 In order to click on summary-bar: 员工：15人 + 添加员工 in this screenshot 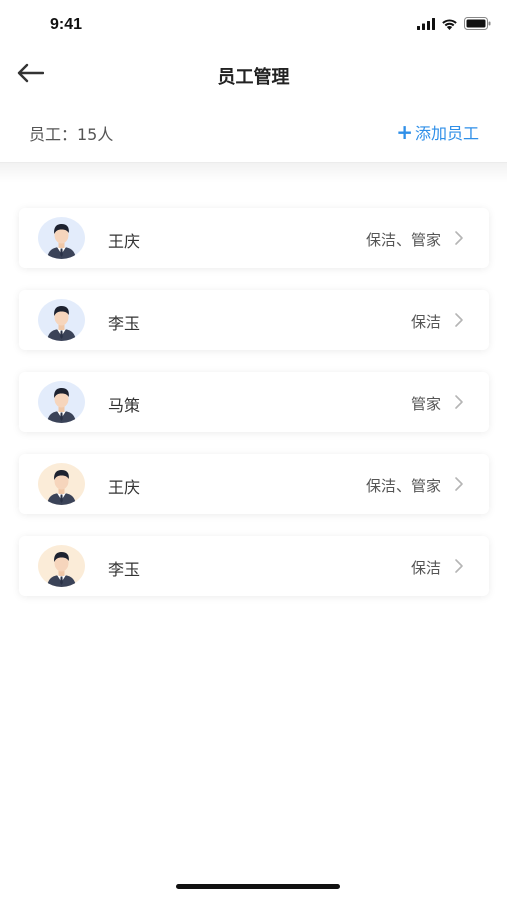, I will do `click(253, 135)`.